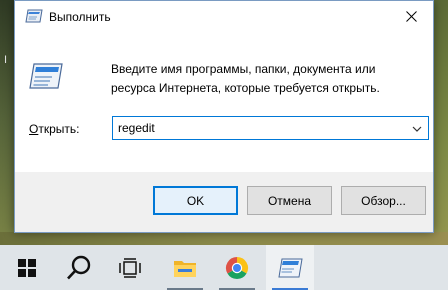  I want to click on start-button, so click(27, 267).